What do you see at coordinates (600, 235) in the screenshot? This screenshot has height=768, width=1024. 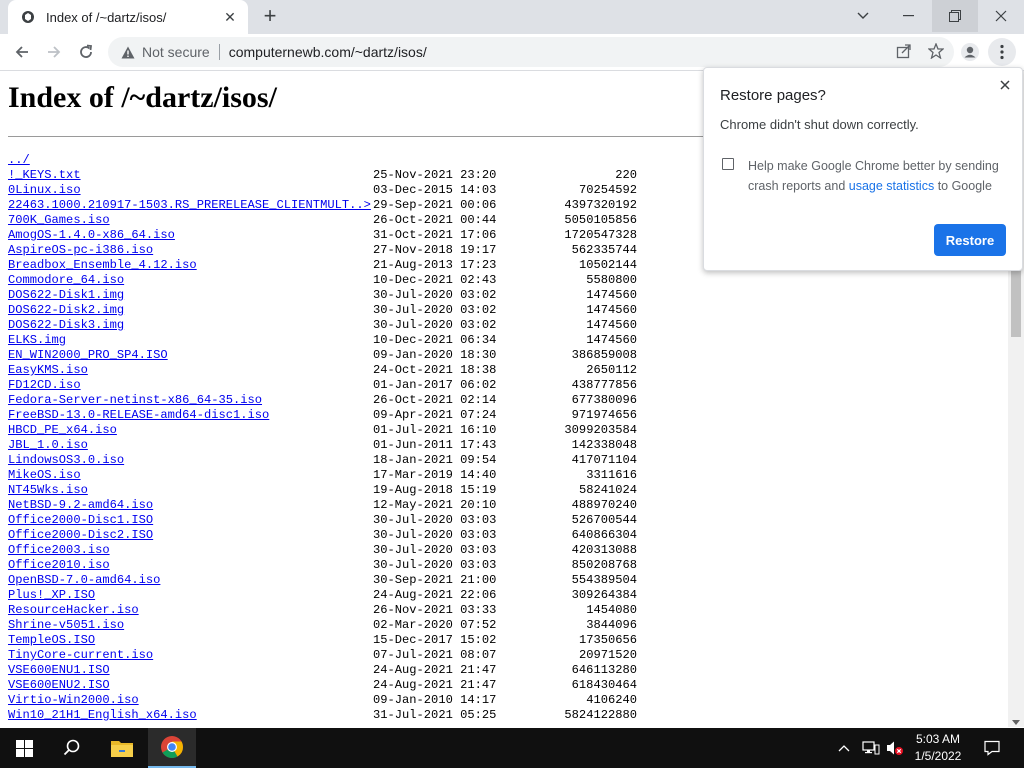 I see `file-size: 1720547328` at bounding box center [600, 235].